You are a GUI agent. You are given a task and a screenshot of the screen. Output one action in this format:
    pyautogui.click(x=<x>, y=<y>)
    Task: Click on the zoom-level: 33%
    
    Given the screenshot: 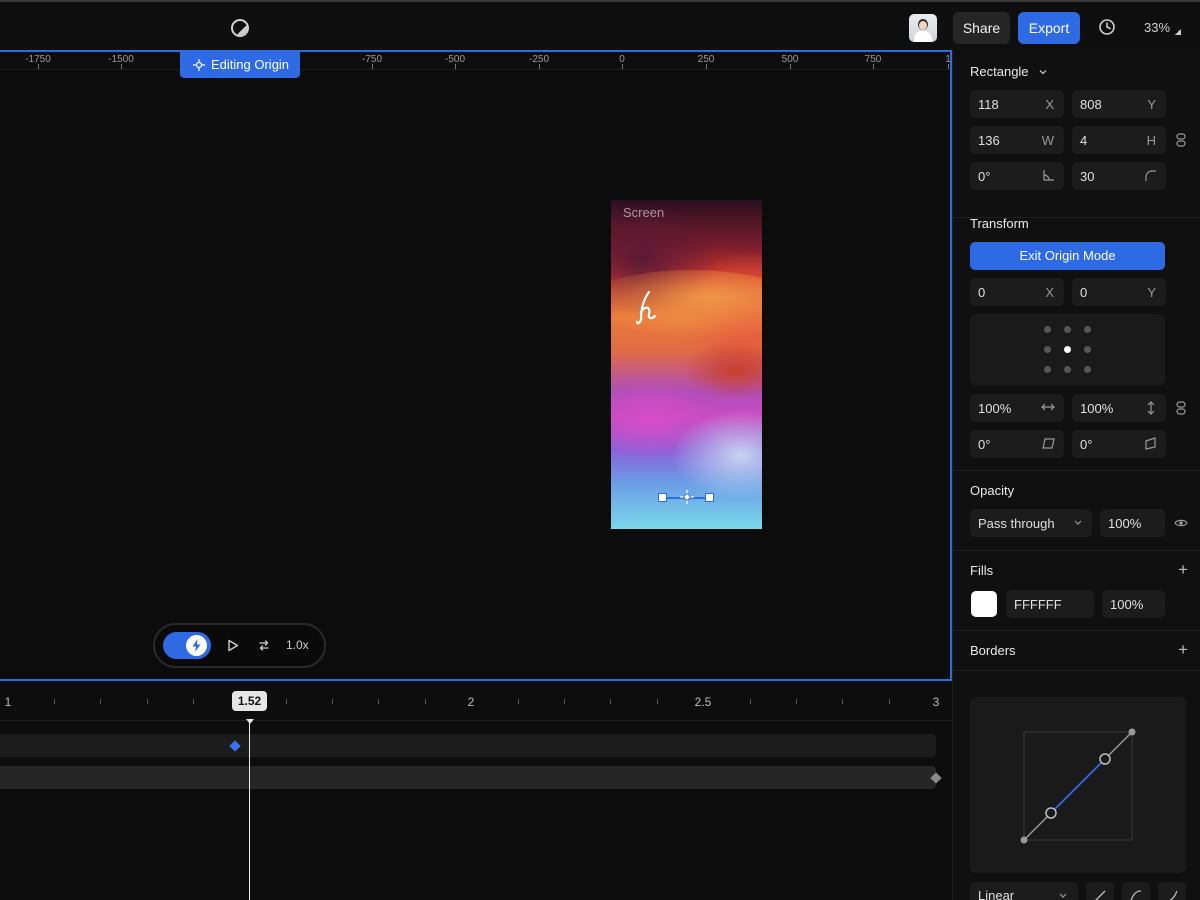 What is the action you would take?
    pyautogui.click(x=1157, y=27)
    